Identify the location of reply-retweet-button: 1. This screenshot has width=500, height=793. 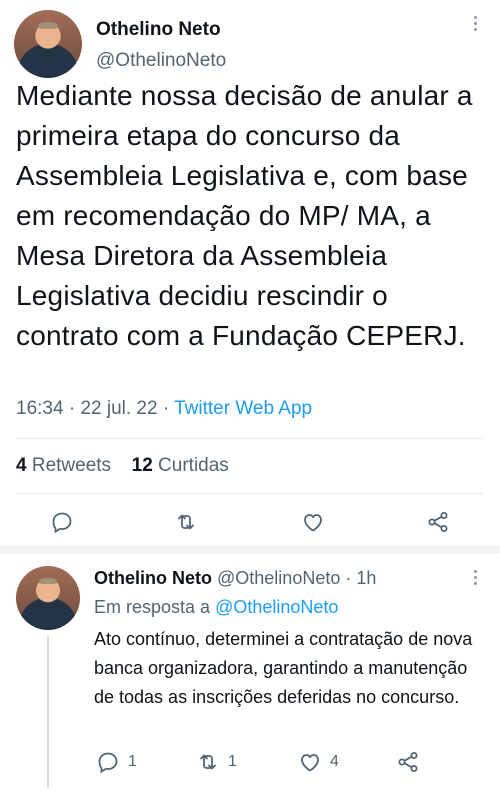
(216, 762).